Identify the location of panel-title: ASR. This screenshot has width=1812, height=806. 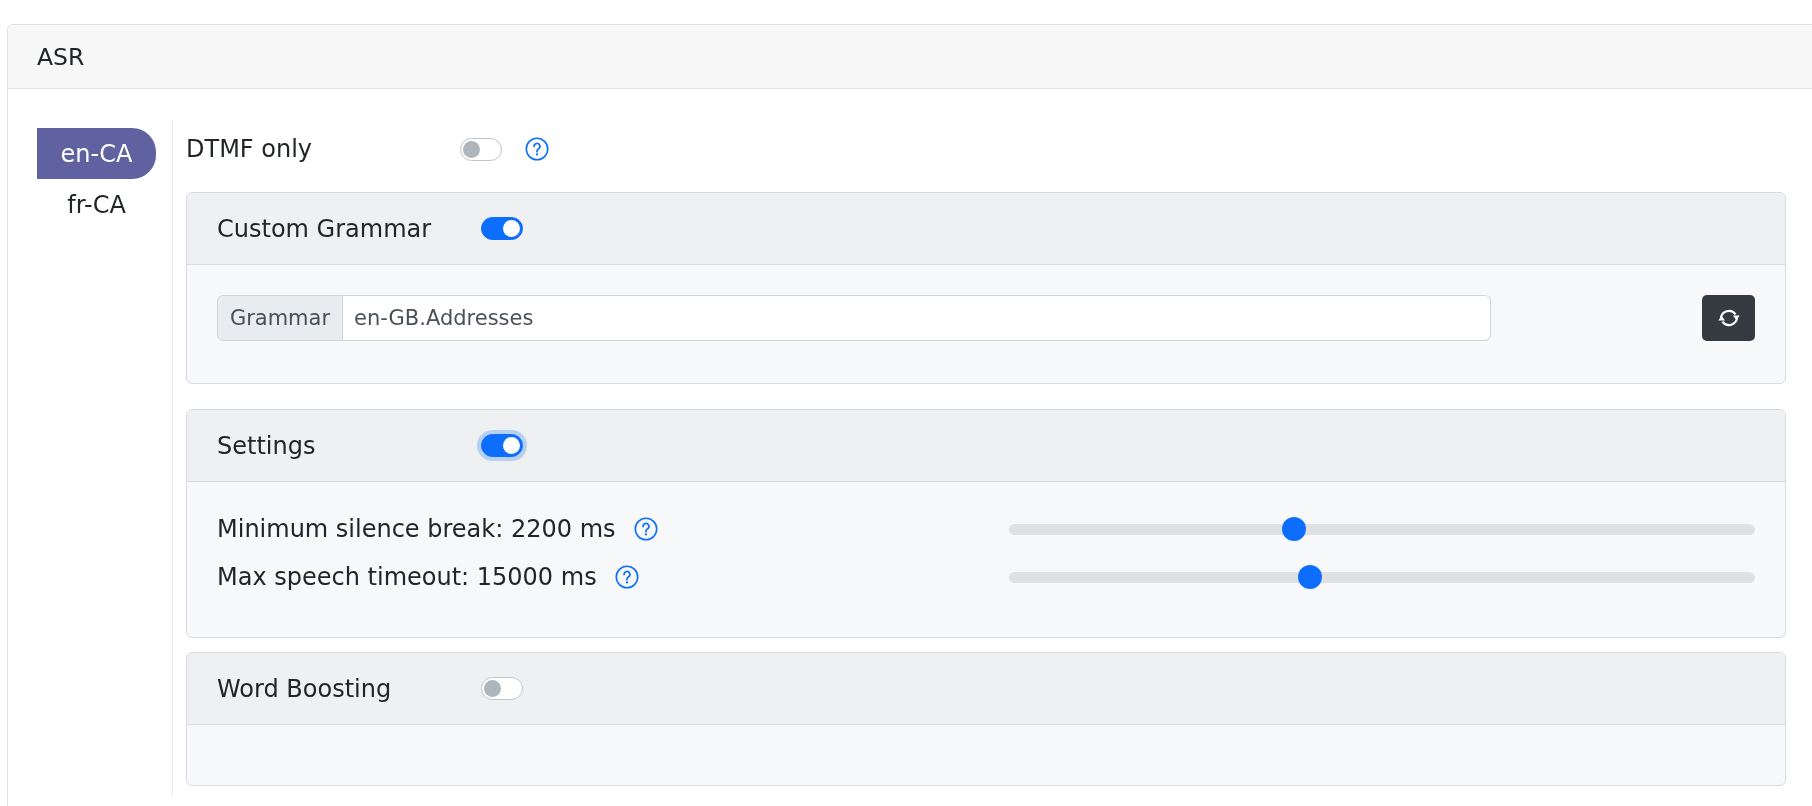
(61, 56).